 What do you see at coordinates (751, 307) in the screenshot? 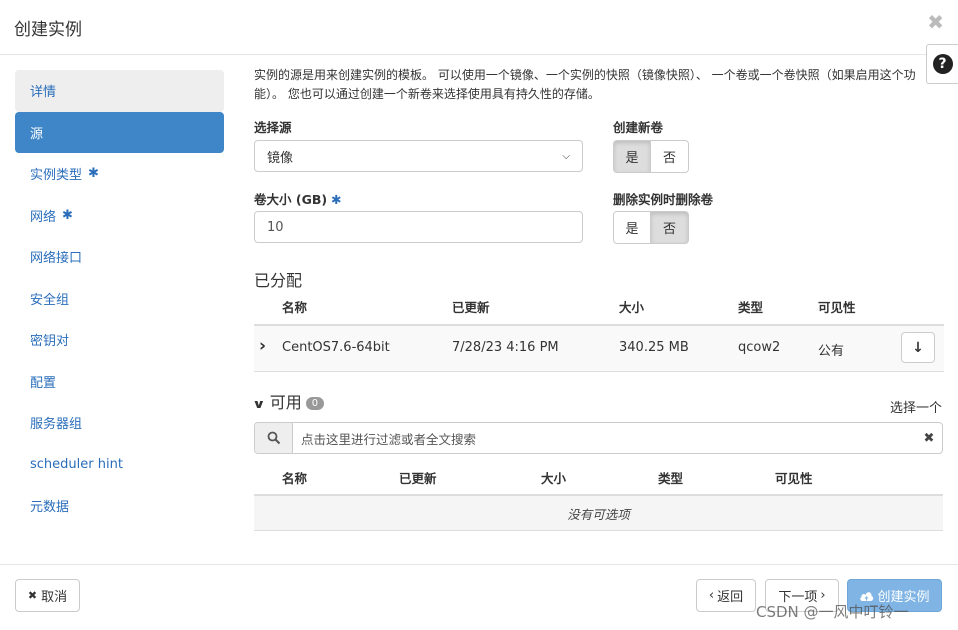
I see `allocated-header-type: 类型` at bounding box center [751, 307].